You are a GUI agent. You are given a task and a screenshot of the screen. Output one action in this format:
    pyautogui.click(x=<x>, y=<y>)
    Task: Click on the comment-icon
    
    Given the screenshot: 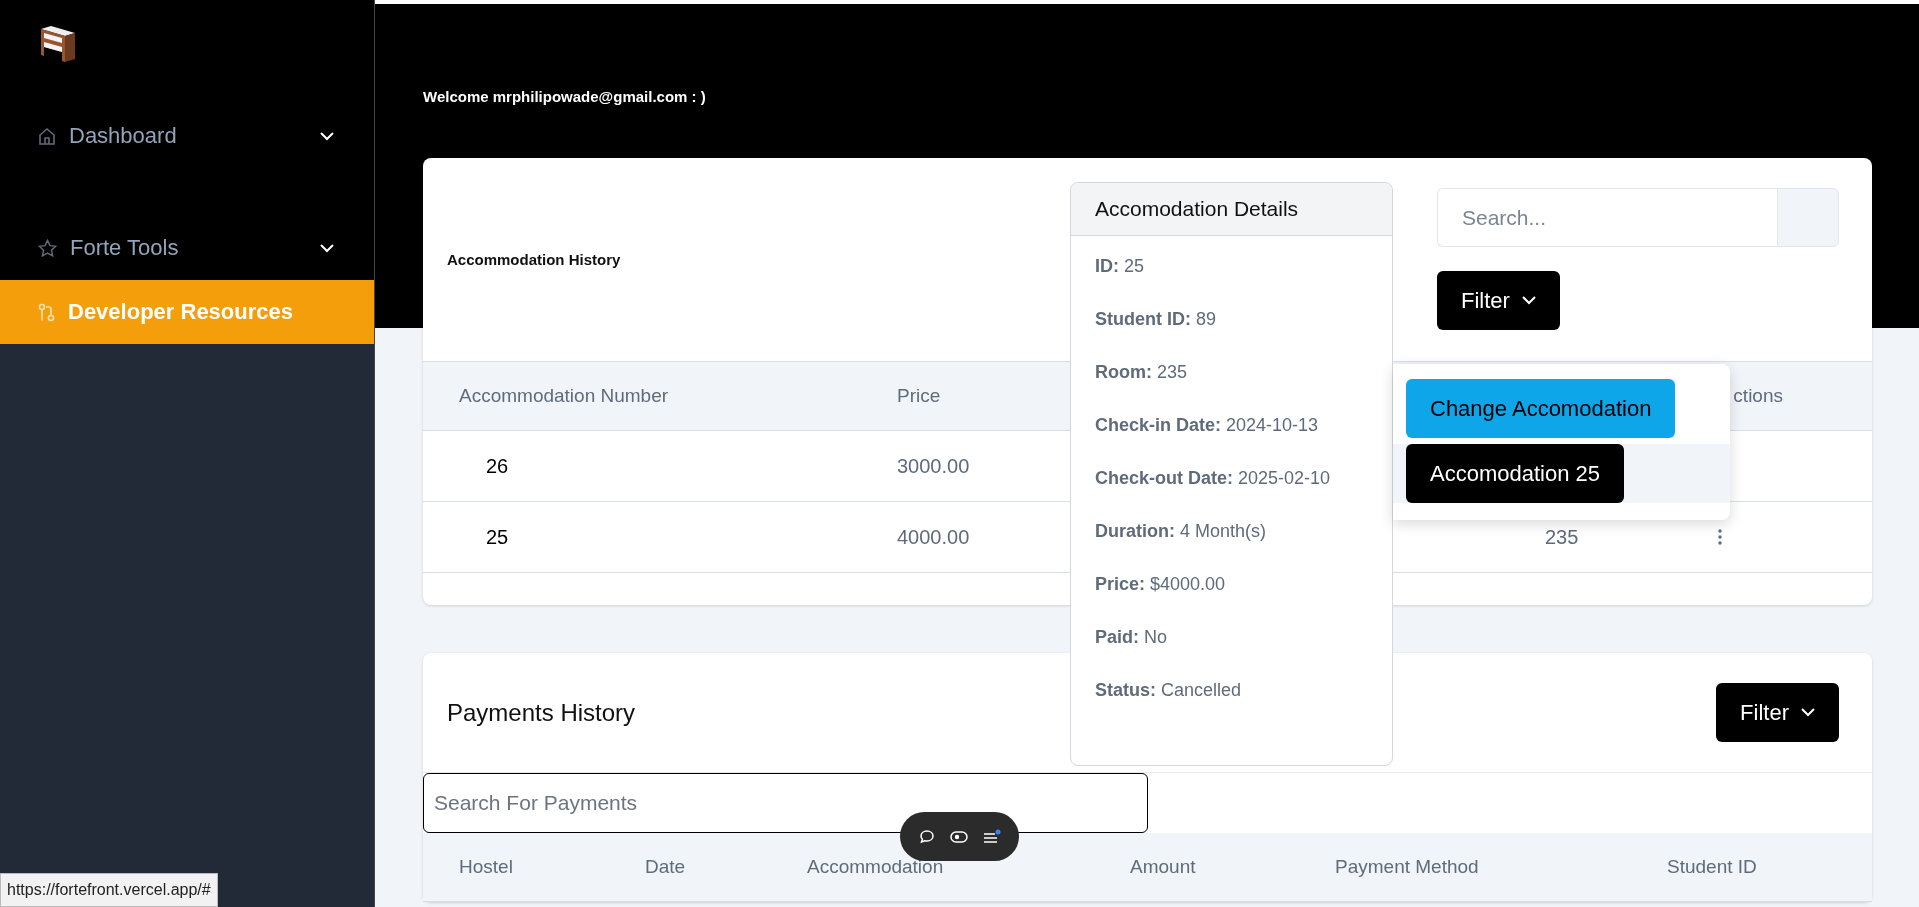 What is the action you would take?
    pyautogui.click(x=926, y=836)
    